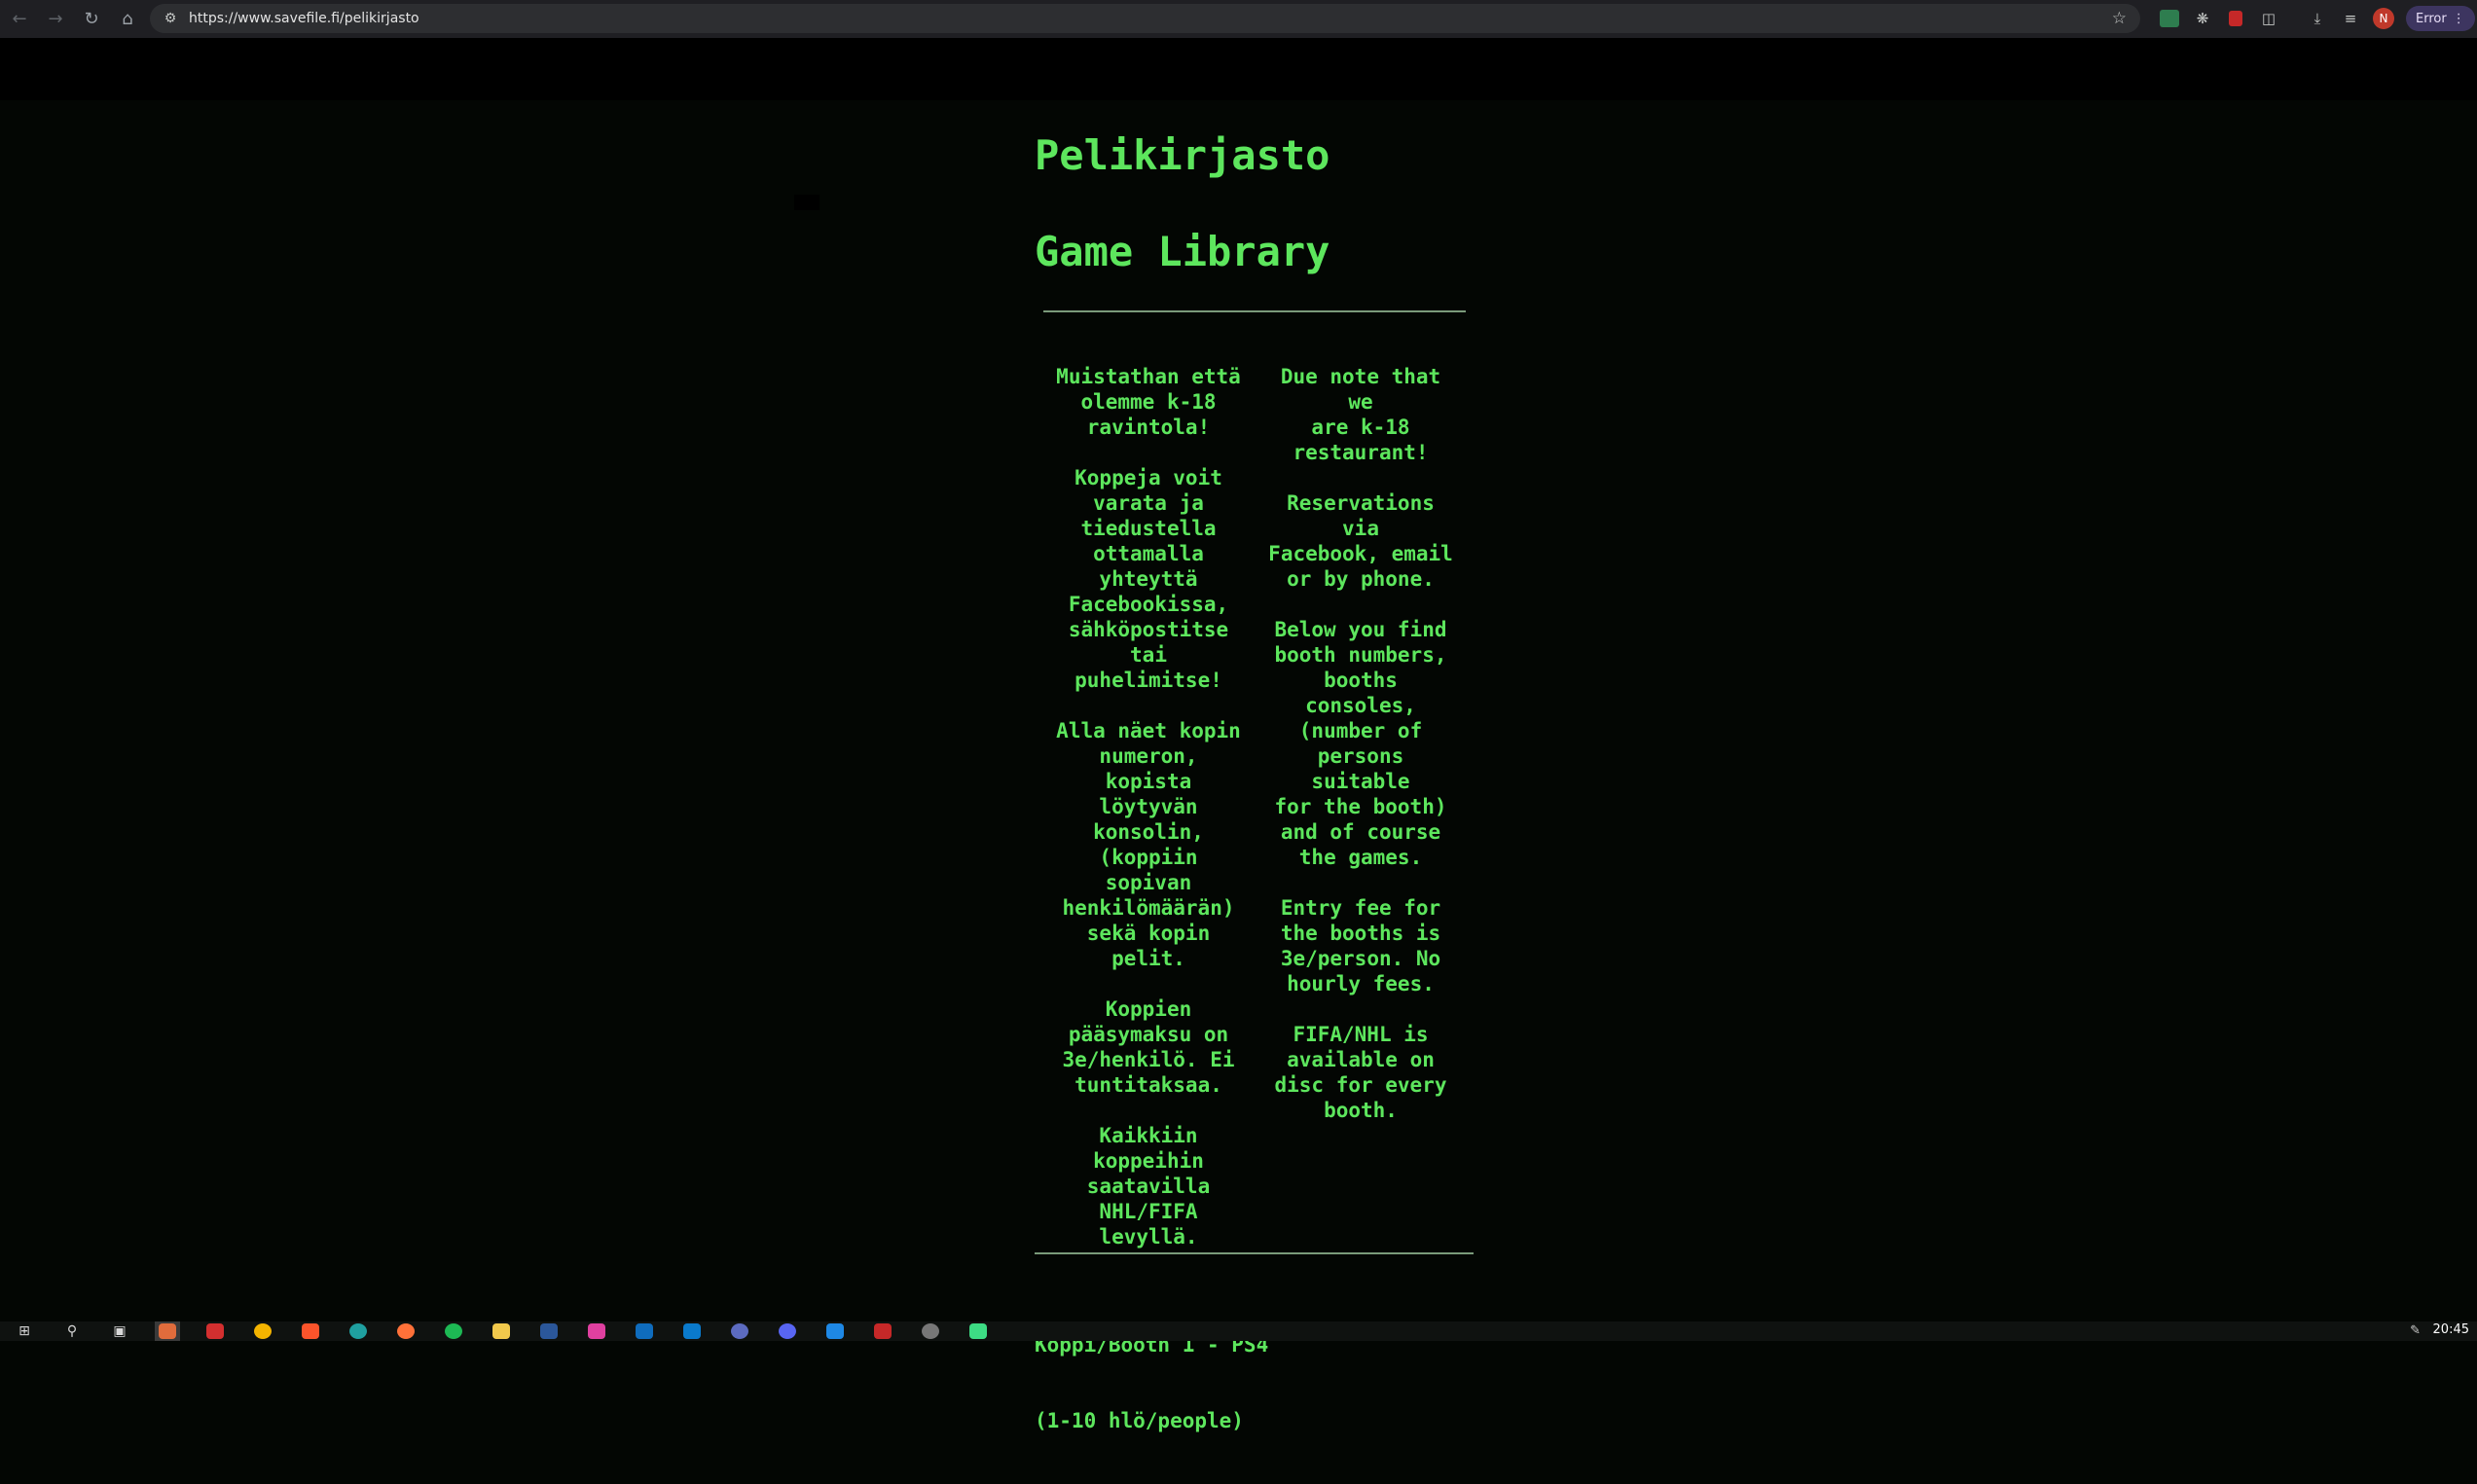  I want to click on app-pink-icon, so click(596, 1331).